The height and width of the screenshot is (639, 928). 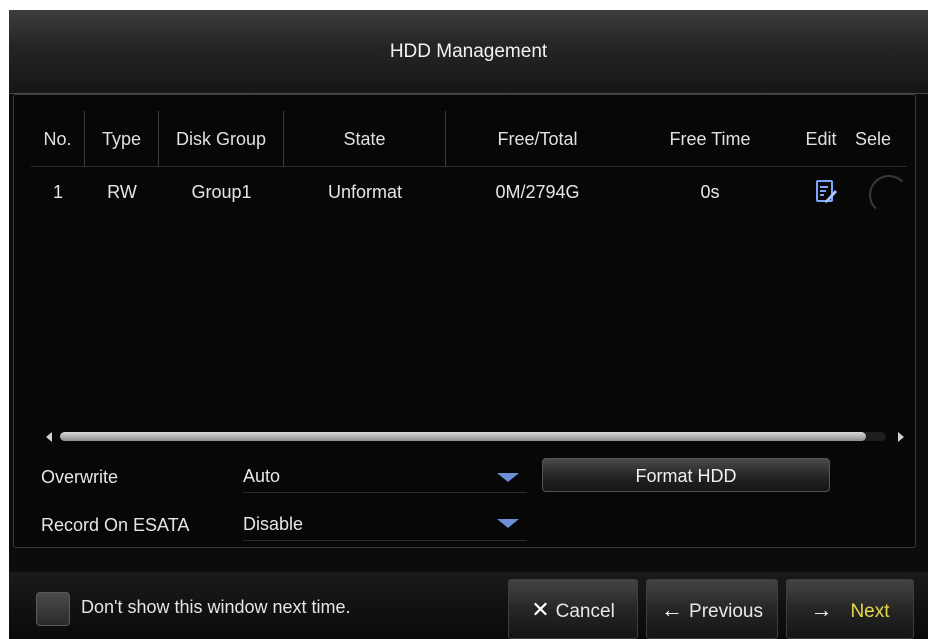 I want to click on cancel-label: Cancel, so click(x=585, y=611).